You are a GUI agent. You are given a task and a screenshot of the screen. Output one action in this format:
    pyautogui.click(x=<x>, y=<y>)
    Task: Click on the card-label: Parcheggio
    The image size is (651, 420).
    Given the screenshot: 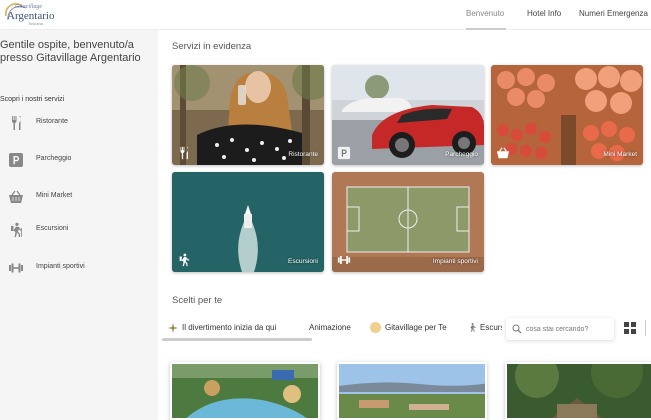 What is the action you would take?
    pyautogui.click(x=461, y=154)
    